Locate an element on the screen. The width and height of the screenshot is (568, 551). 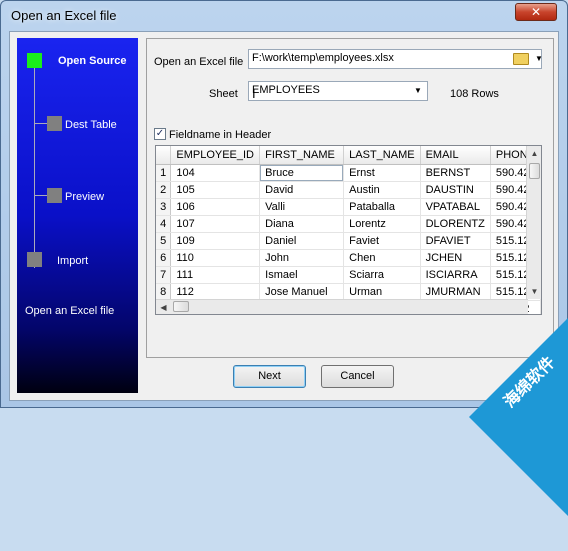
sheet-dropdown-button: ▼ is located at coordinates (418, 91).